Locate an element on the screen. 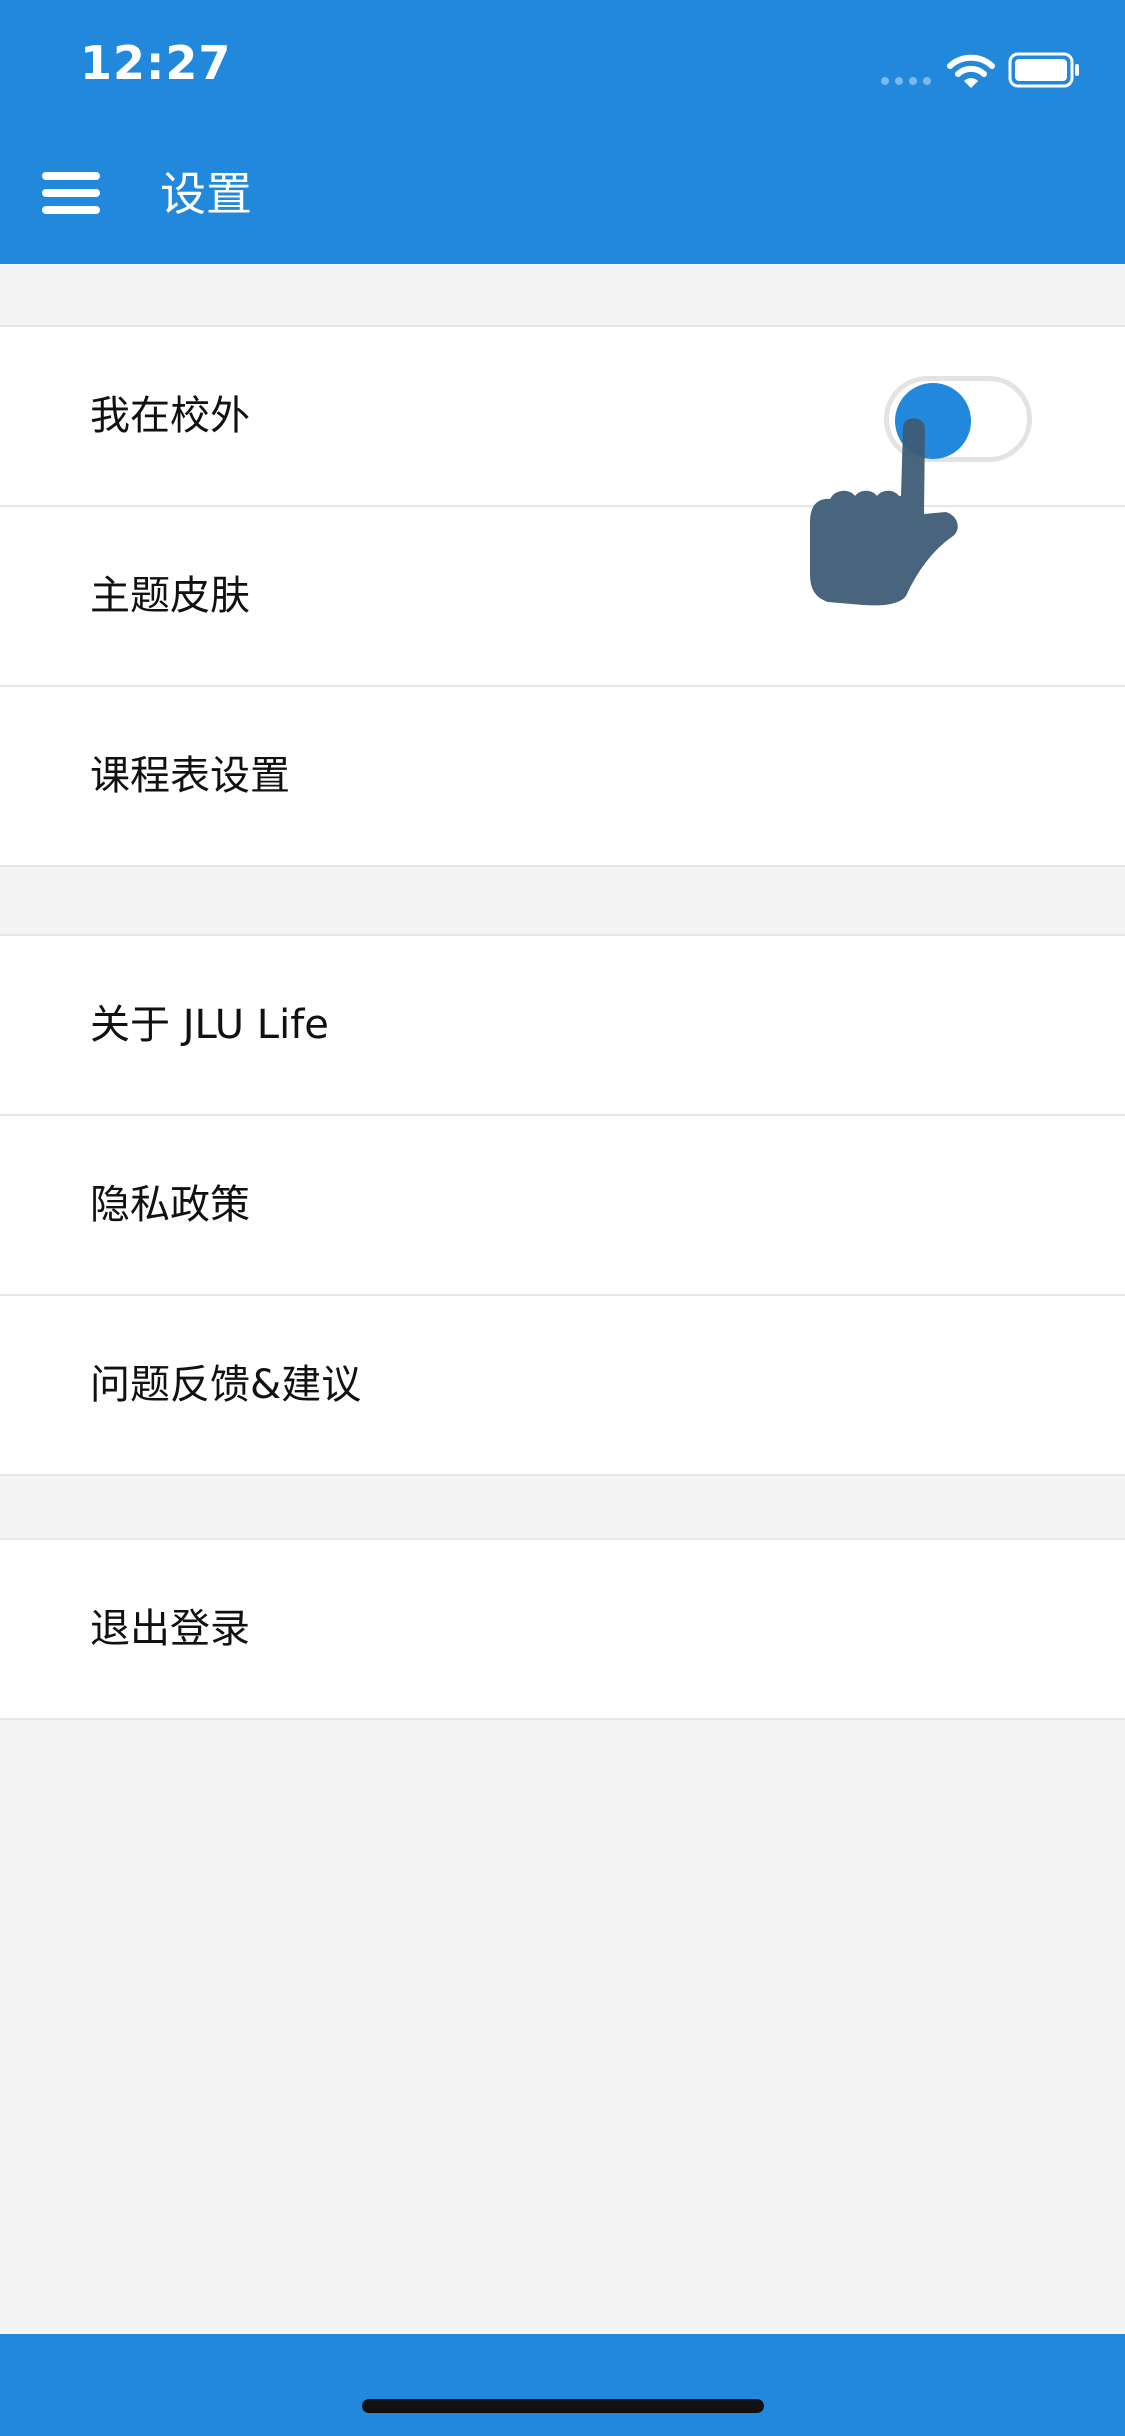 This screenshot has height=2436, width=1125. settings-row-theme: 主题皮肤 is located at coordinates (562, 597).